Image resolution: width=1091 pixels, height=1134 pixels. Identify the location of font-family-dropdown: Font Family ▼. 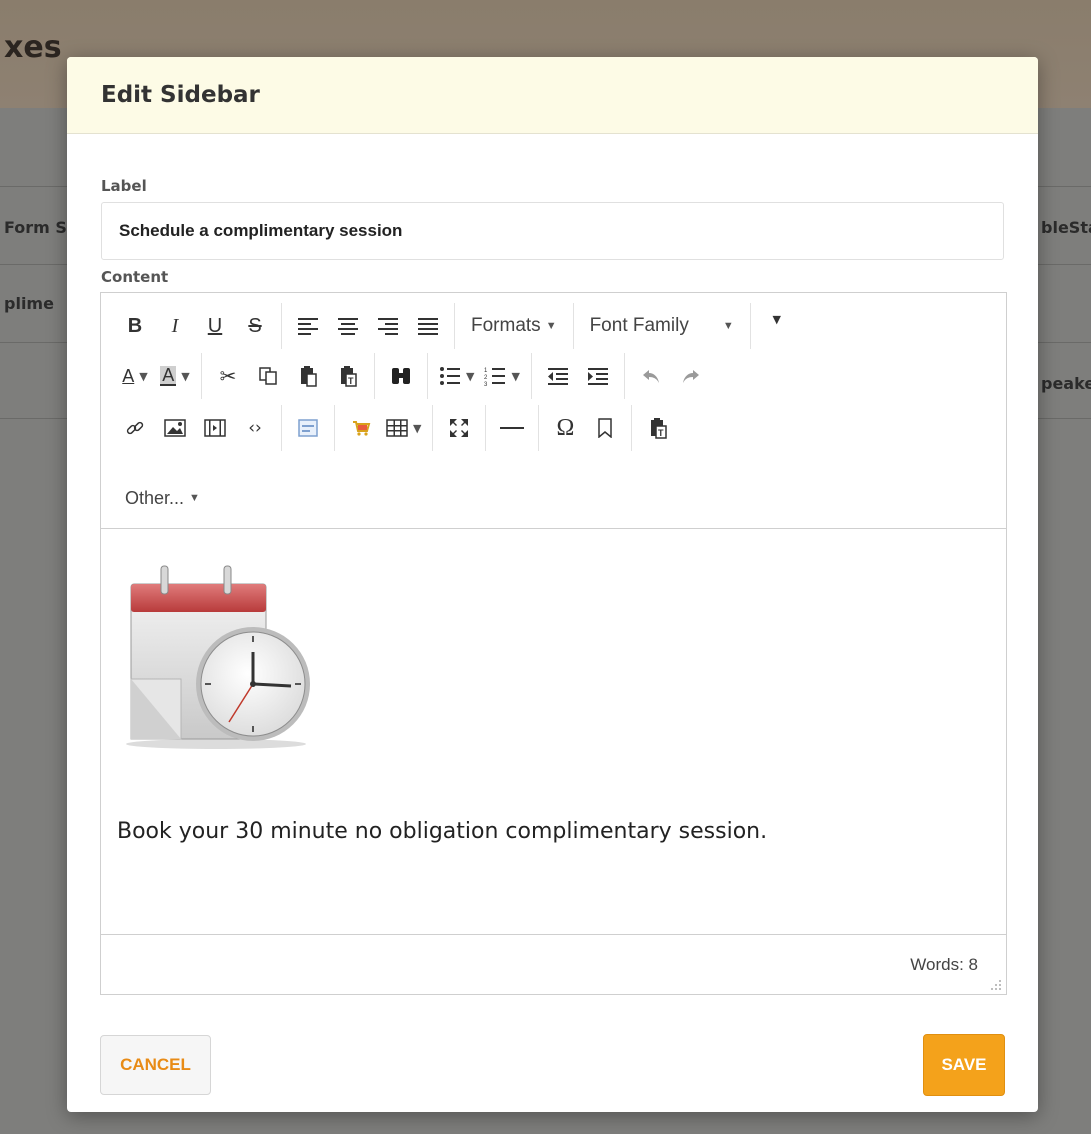
(662, 326).